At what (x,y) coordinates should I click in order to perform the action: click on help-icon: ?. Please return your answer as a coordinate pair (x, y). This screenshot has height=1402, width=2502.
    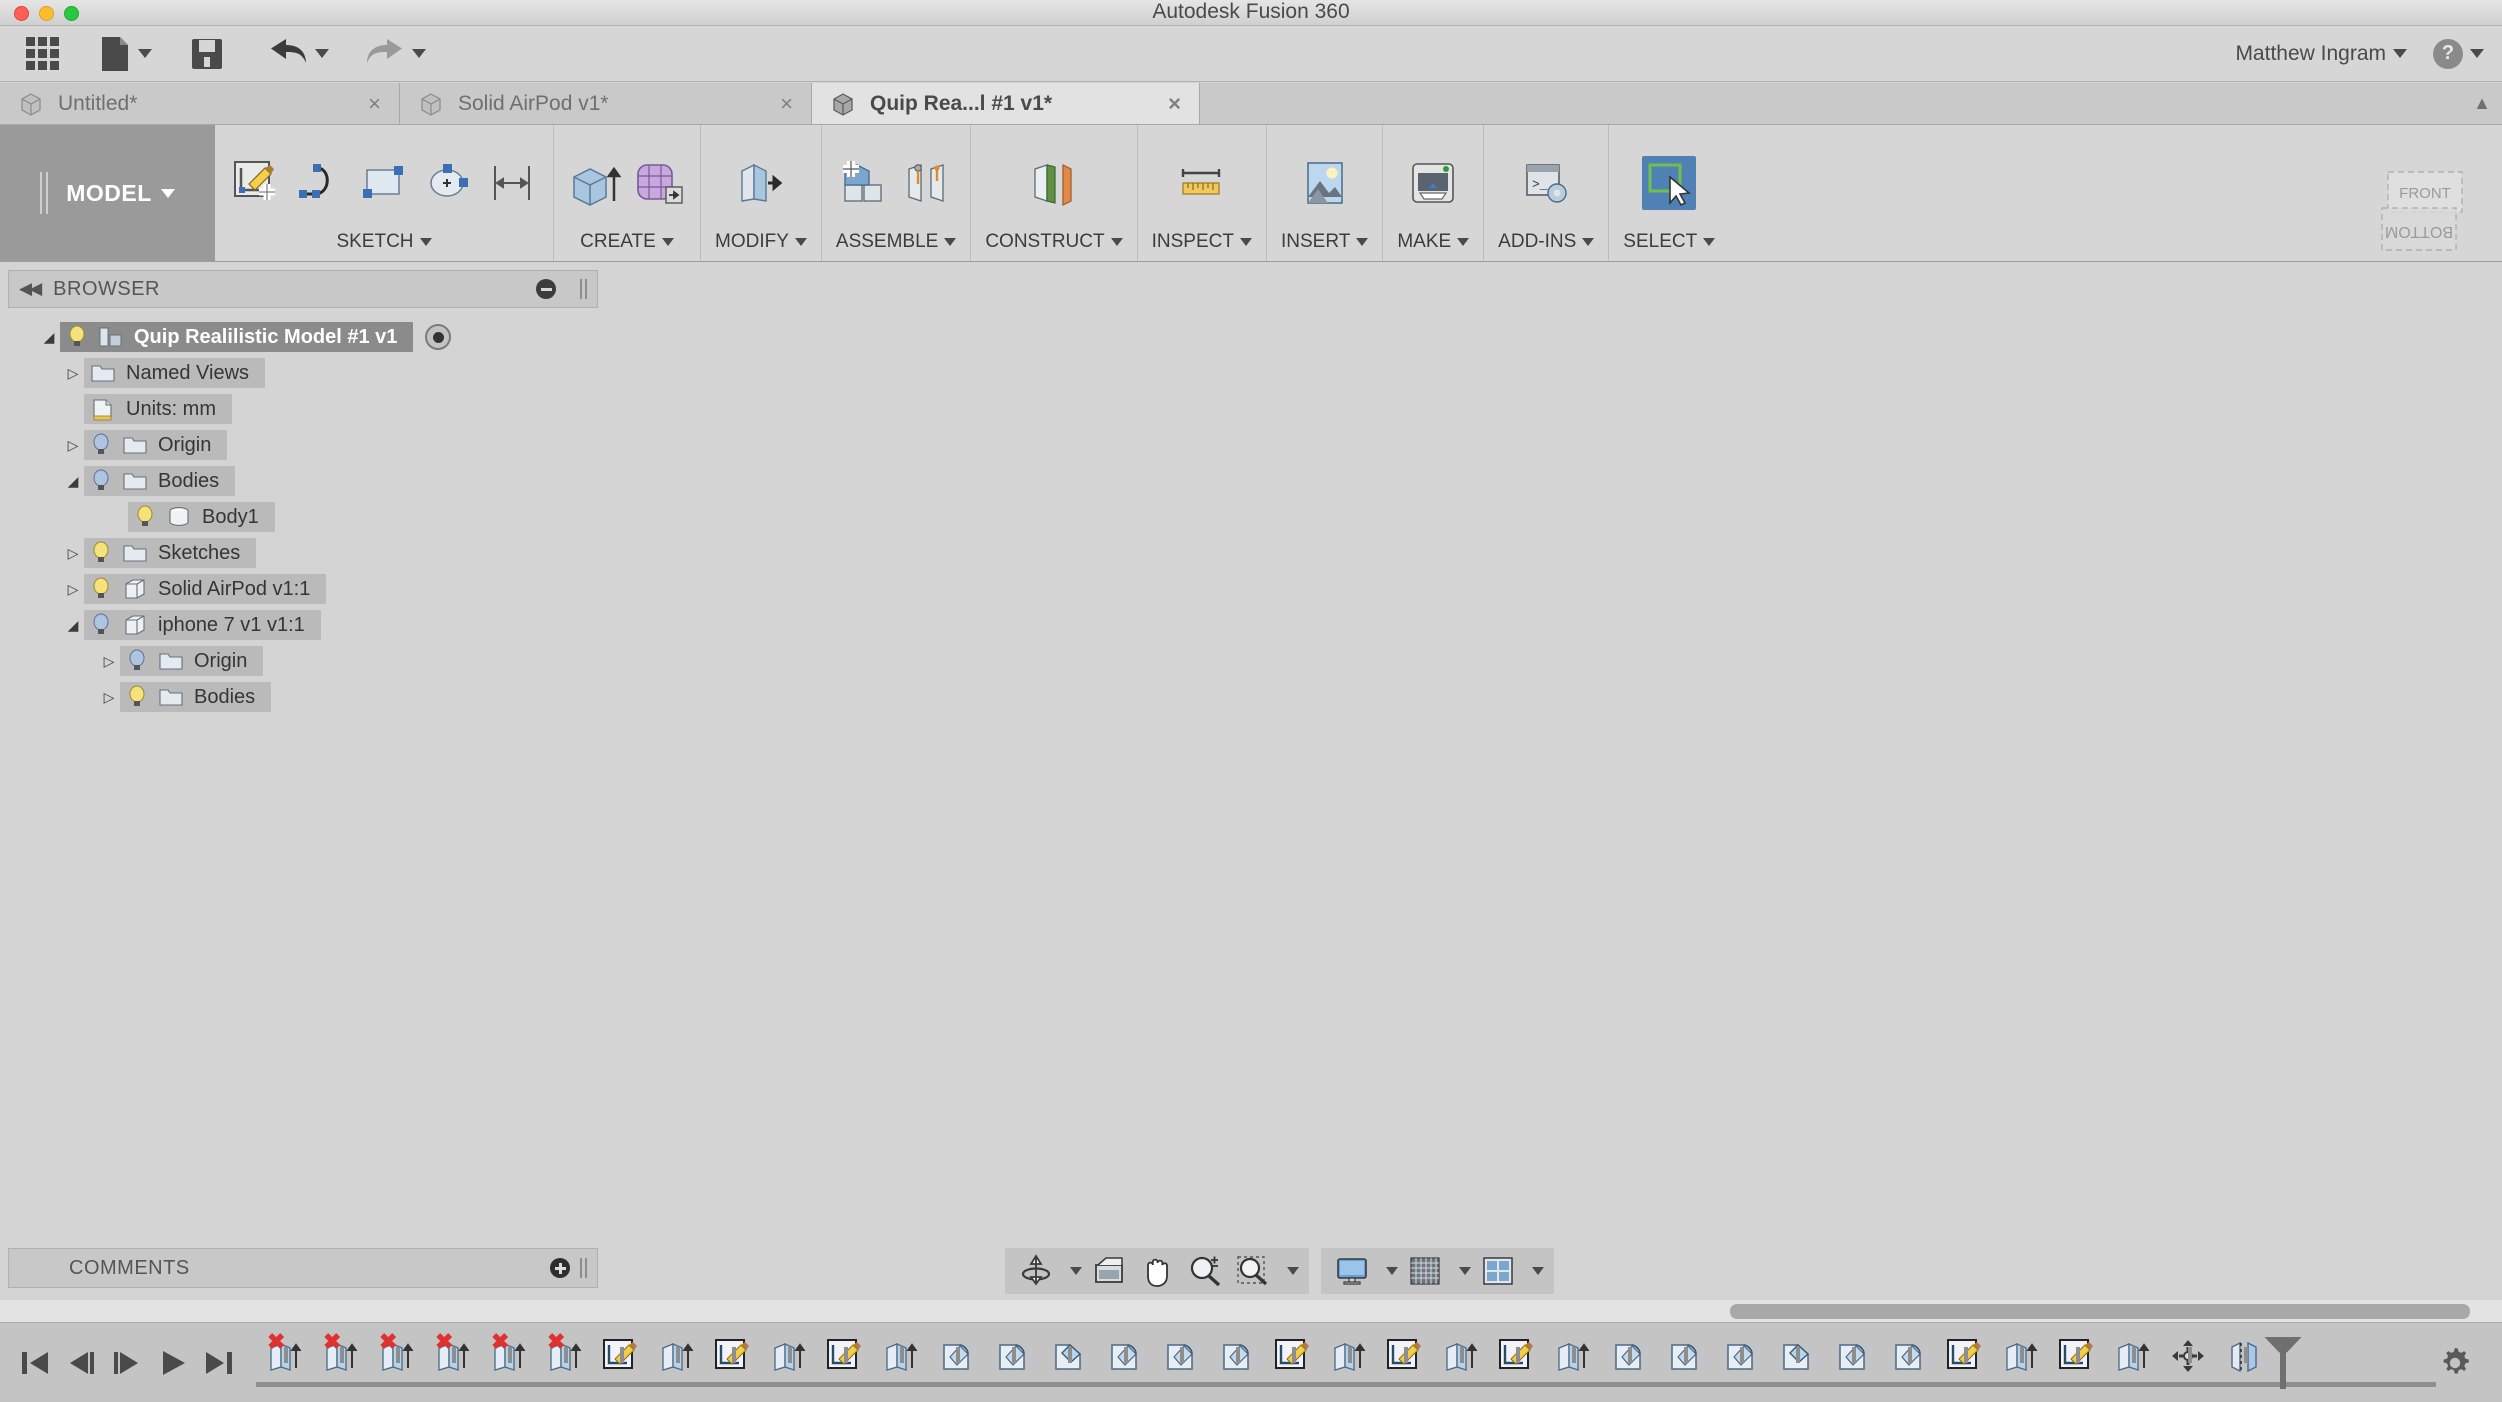
    Looking at the image, I should click on (2448, 53).